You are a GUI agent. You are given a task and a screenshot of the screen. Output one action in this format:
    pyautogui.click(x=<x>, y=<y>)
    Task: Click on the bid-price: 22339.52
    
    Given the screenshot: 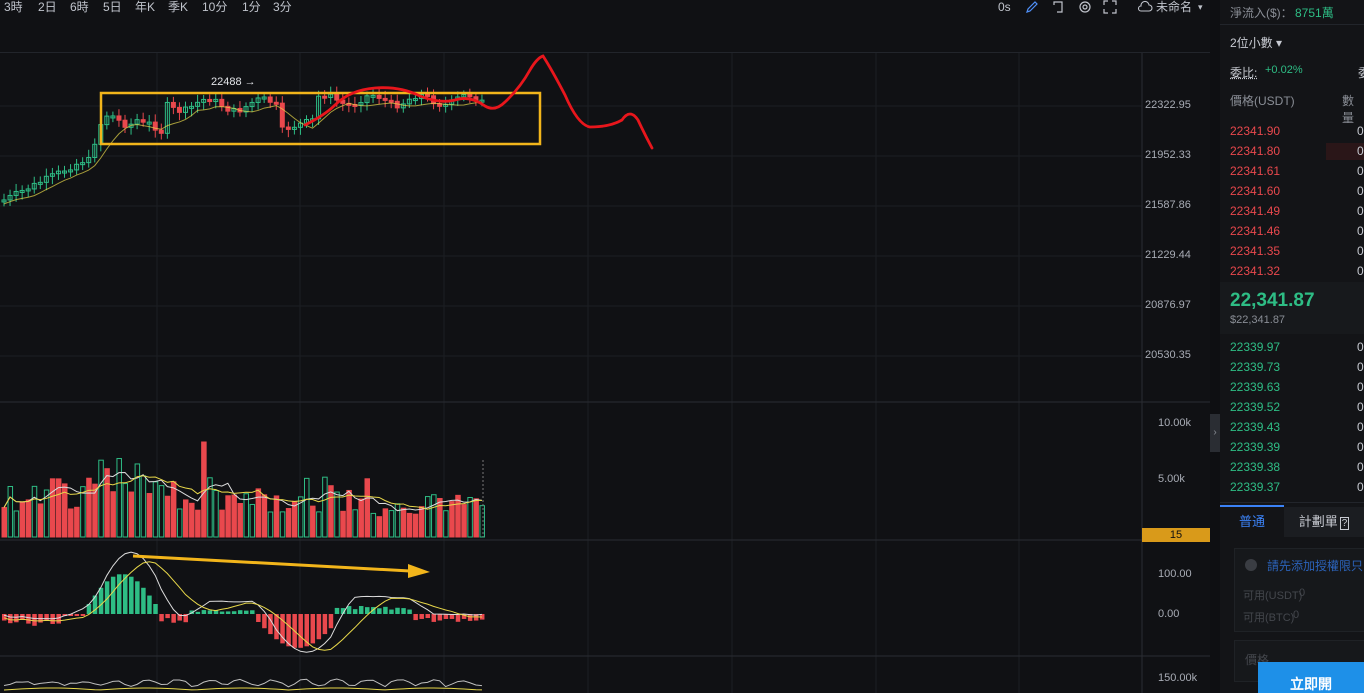 What is the action you would take?
    pyautogui.click(x=1255, y=407)
    